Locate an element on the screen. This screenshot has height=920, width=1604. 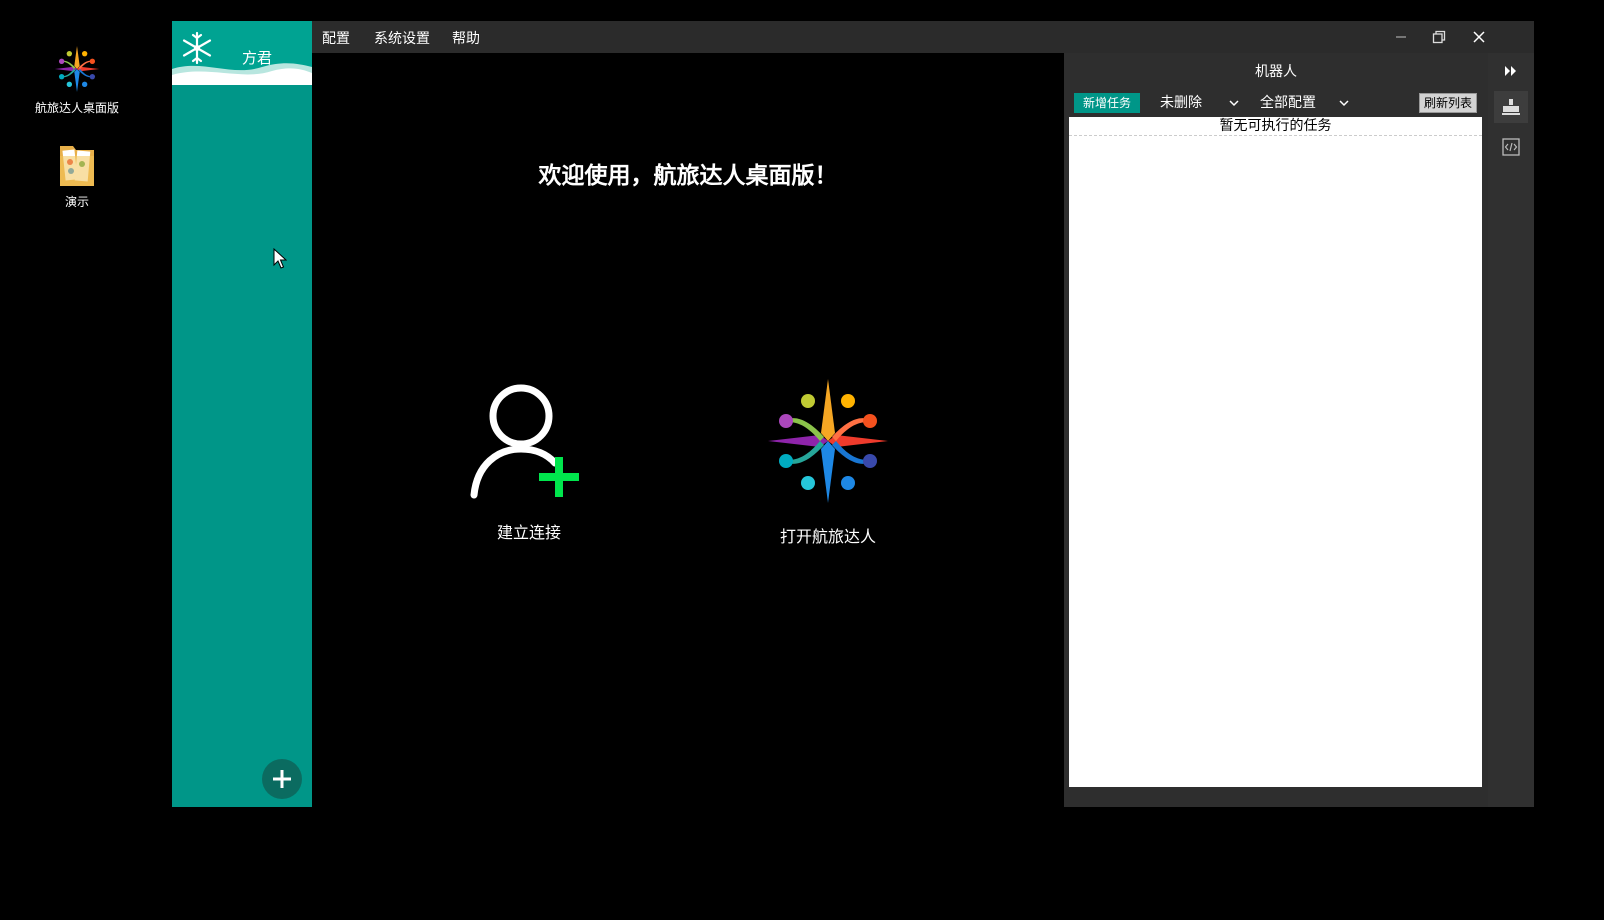
open-app-action: 打开航旅达人 is located at coordinates (828, 462).